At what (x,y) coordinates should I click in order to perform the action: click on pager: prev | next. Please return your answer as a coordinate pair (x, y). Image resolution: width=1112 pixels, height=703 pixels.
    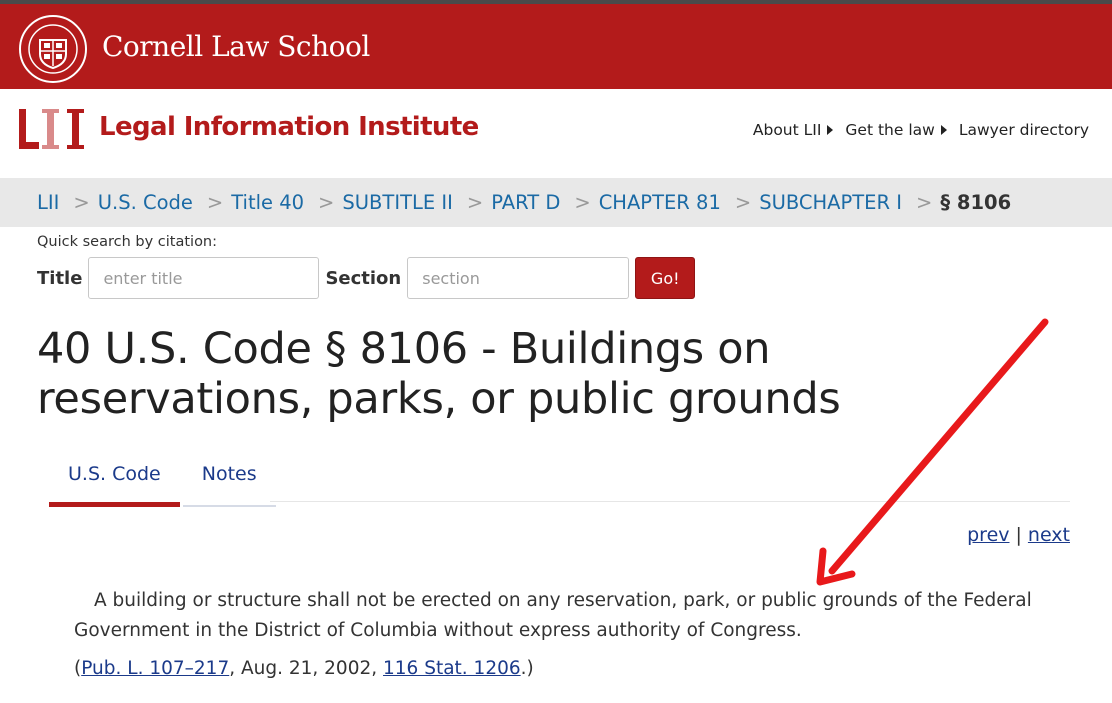
    Looking at the image, I should click on (1018, 535).